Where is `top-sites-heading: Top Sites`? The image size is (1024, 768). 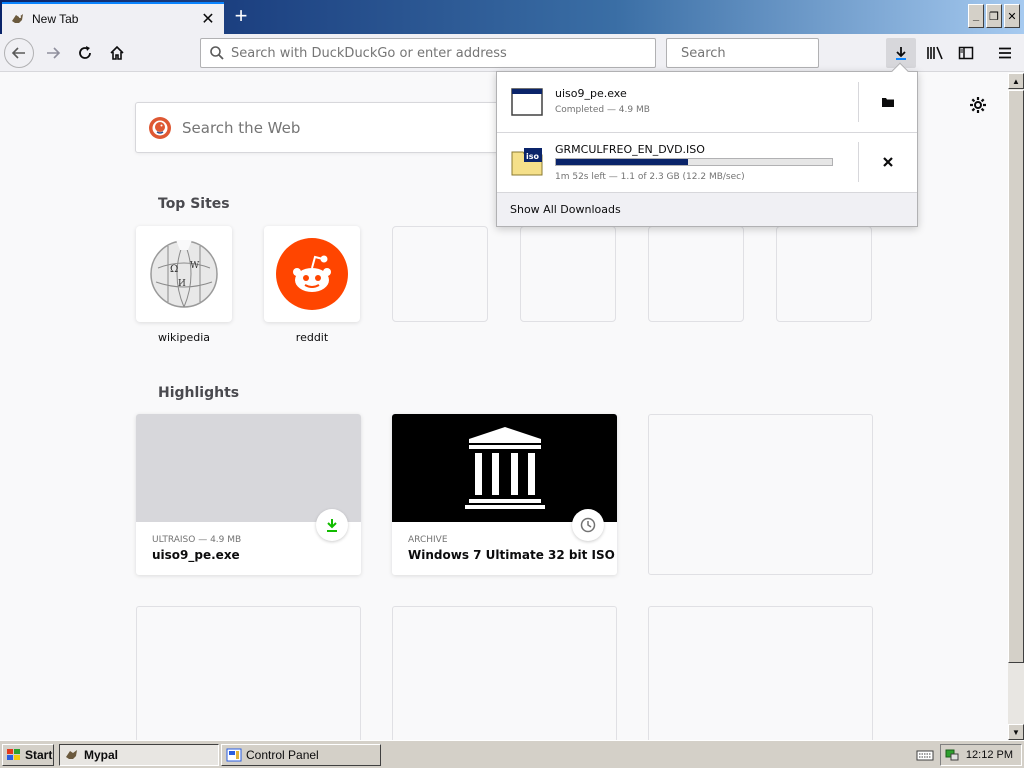
top-sites-heading: Top Sites is located at coordinates (194, 204).